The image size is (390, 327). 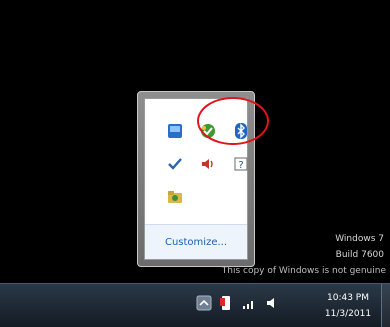 I want to click on volume-icon, so click(x=272, y=303).